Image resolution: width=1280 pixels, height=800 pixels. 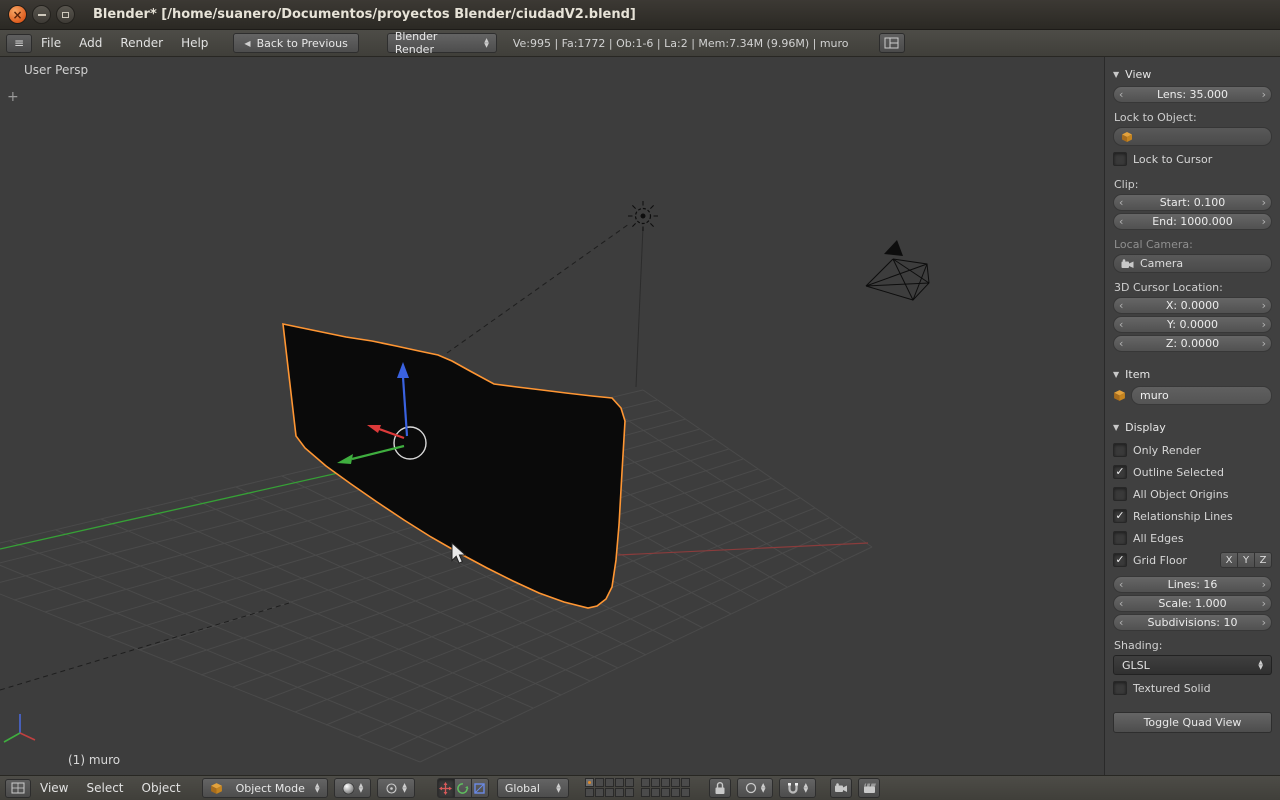 What do you see at coordinates (1192, 305) in the screenshot?
I see `cursor-x-field: ‹ X: 0.0000 ›` at bounding box center [1192, 305].